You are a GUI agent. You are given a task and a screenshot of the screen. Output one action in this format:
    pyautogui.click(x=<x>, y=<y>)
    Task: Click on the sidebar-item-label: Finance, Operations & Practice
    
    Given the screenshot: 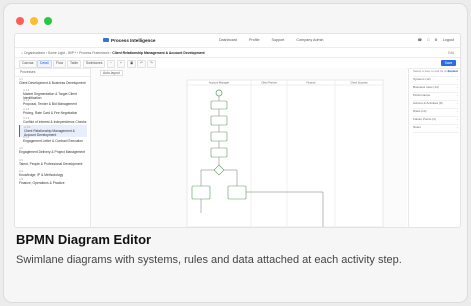 What is the action you would take?
    pyautogui.click(x=42, y=183)
    